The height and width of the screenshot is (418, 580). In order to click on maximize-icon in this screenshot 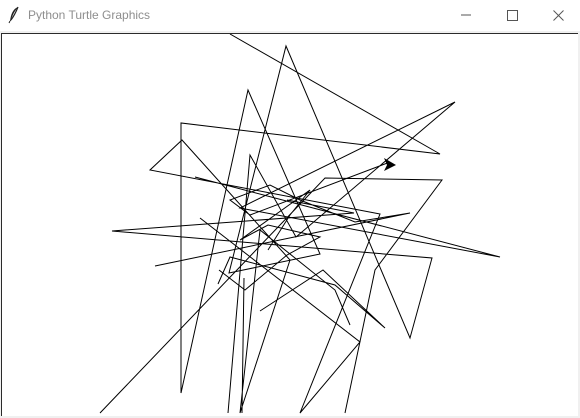, I will do `click(512, 15)`.